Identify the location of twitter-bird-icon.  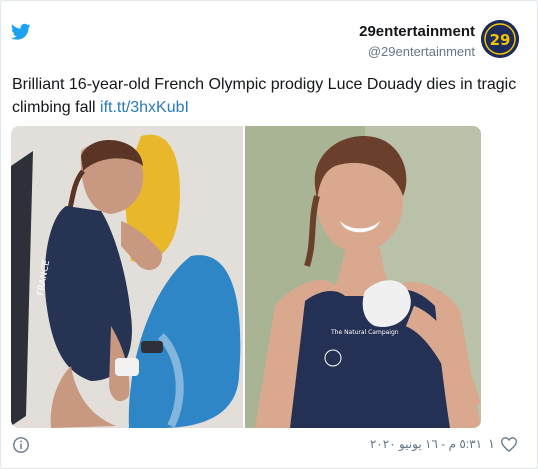
(21, 32).